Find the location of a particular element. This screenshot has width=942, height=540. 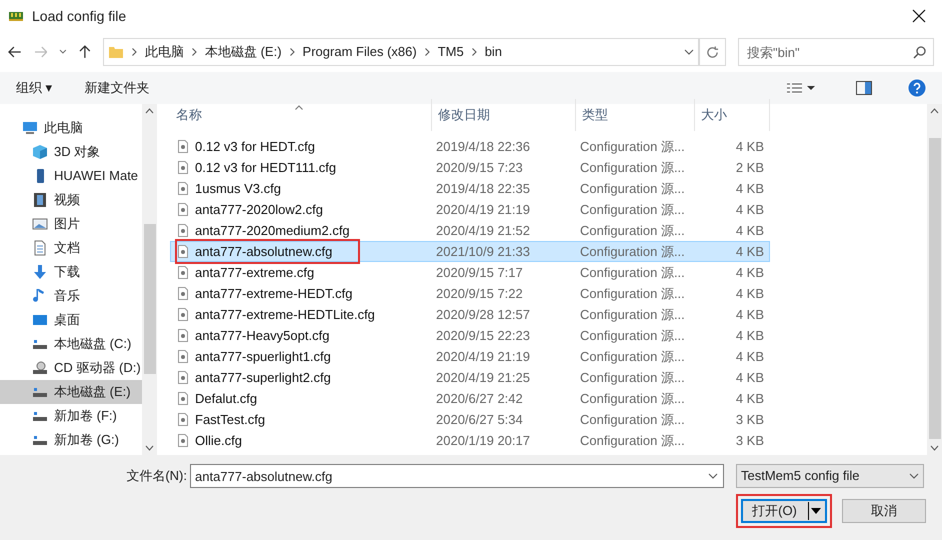

image-icon is located at coordinates (40, 224).